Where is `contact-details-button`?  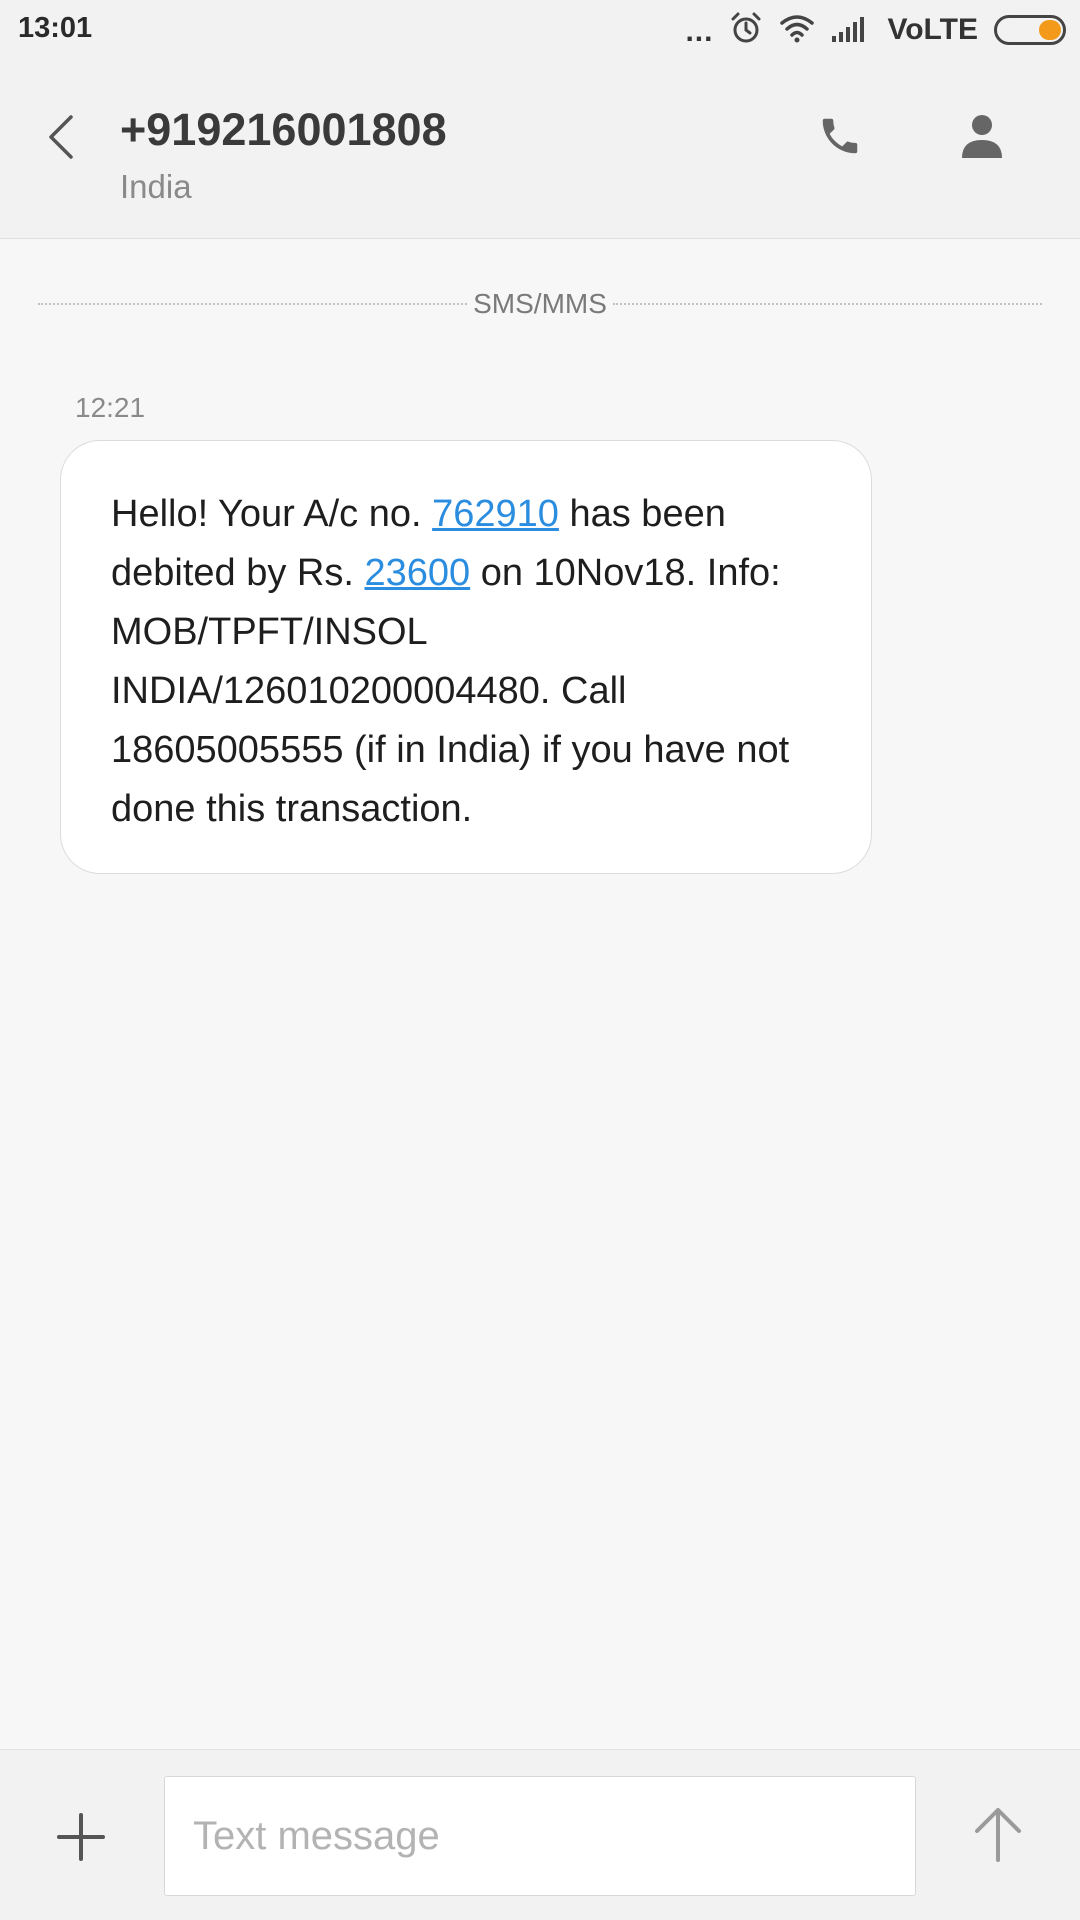
contact-details-button is located at coordinates (982, 136).